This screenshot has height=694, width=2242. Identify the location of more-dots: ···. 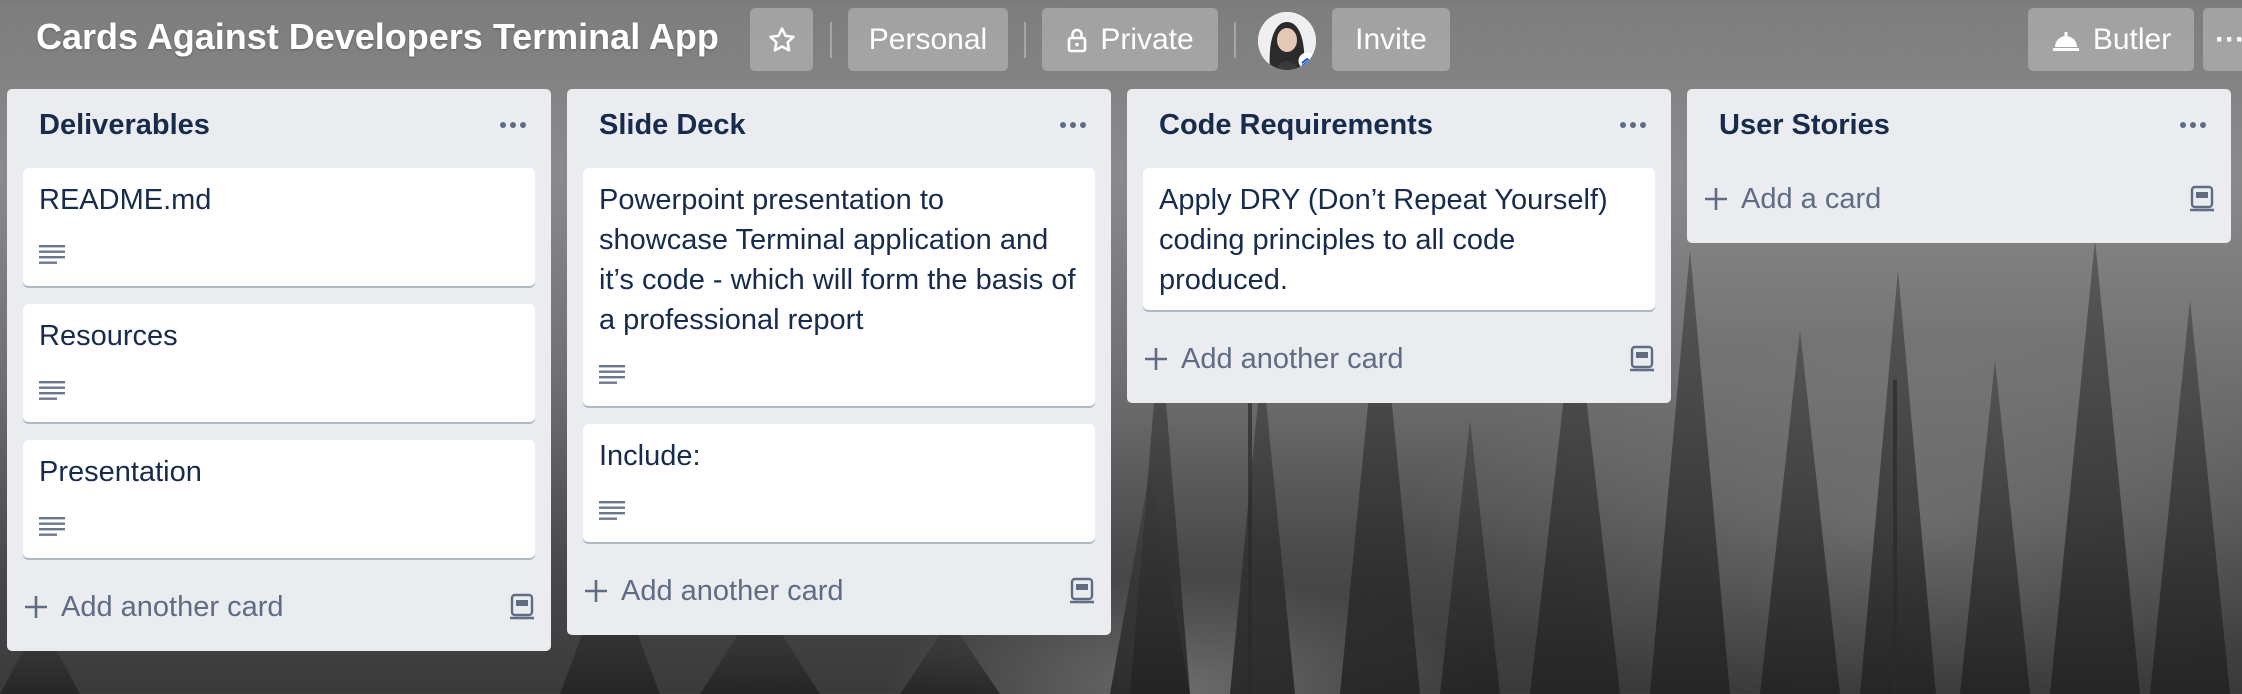
(2228, 39).